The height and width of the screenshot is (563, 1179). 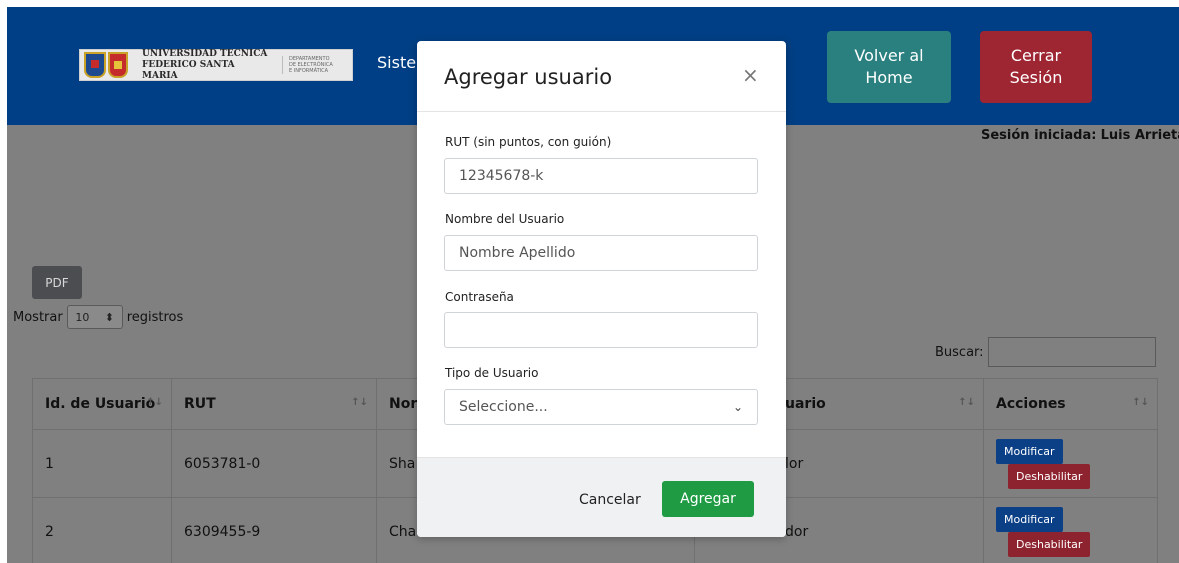 I want to click on name-label: Nombre del Usuario, so click(x=505, y=219).